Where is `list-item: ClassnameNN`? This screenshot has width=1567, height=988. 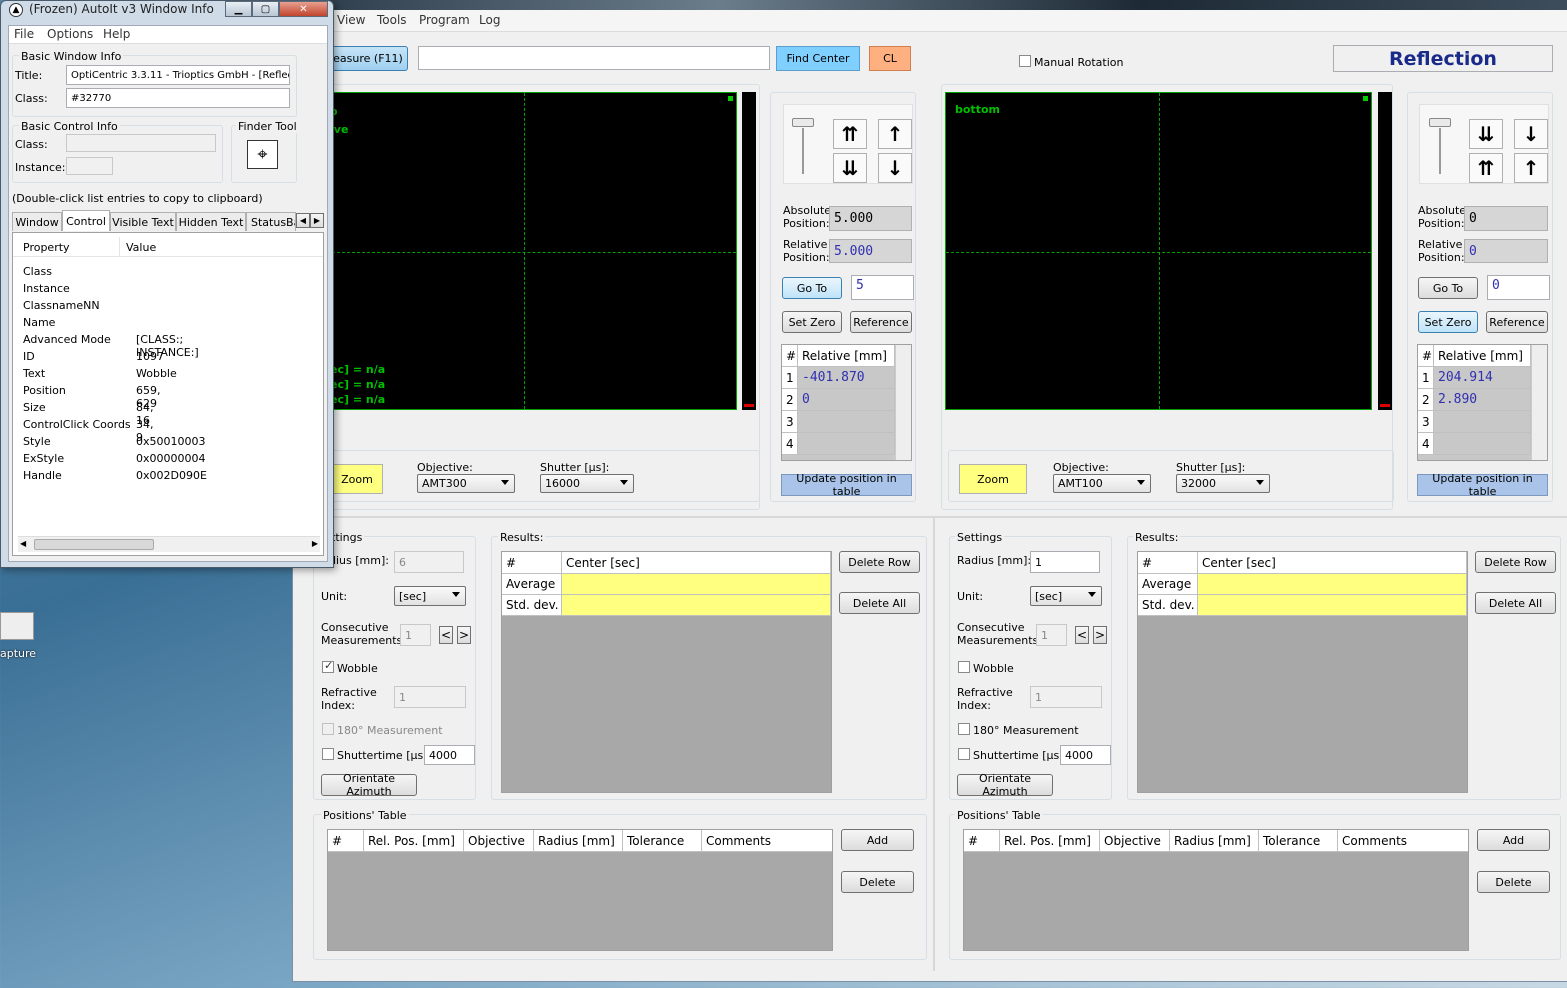
list-item: ClassnameNN is located at coordinates (61, 307).